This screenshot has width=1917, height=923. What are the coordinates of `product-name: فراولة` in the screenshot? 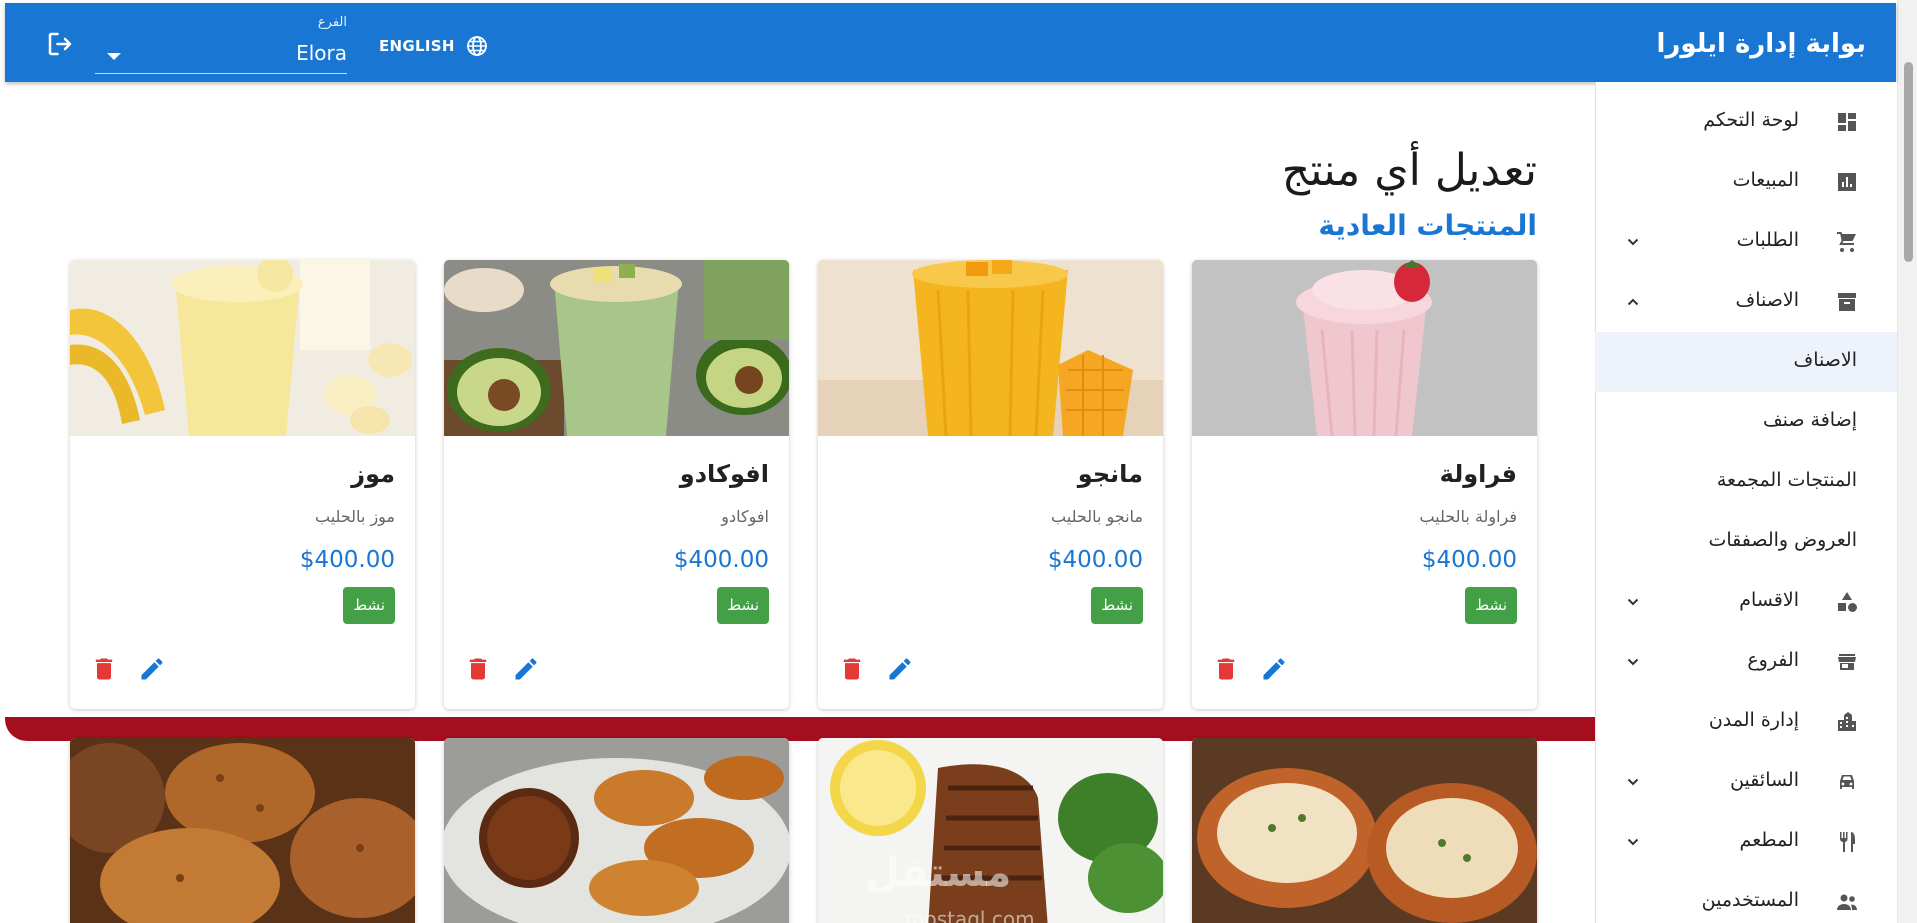 It's located at (1478, 474).